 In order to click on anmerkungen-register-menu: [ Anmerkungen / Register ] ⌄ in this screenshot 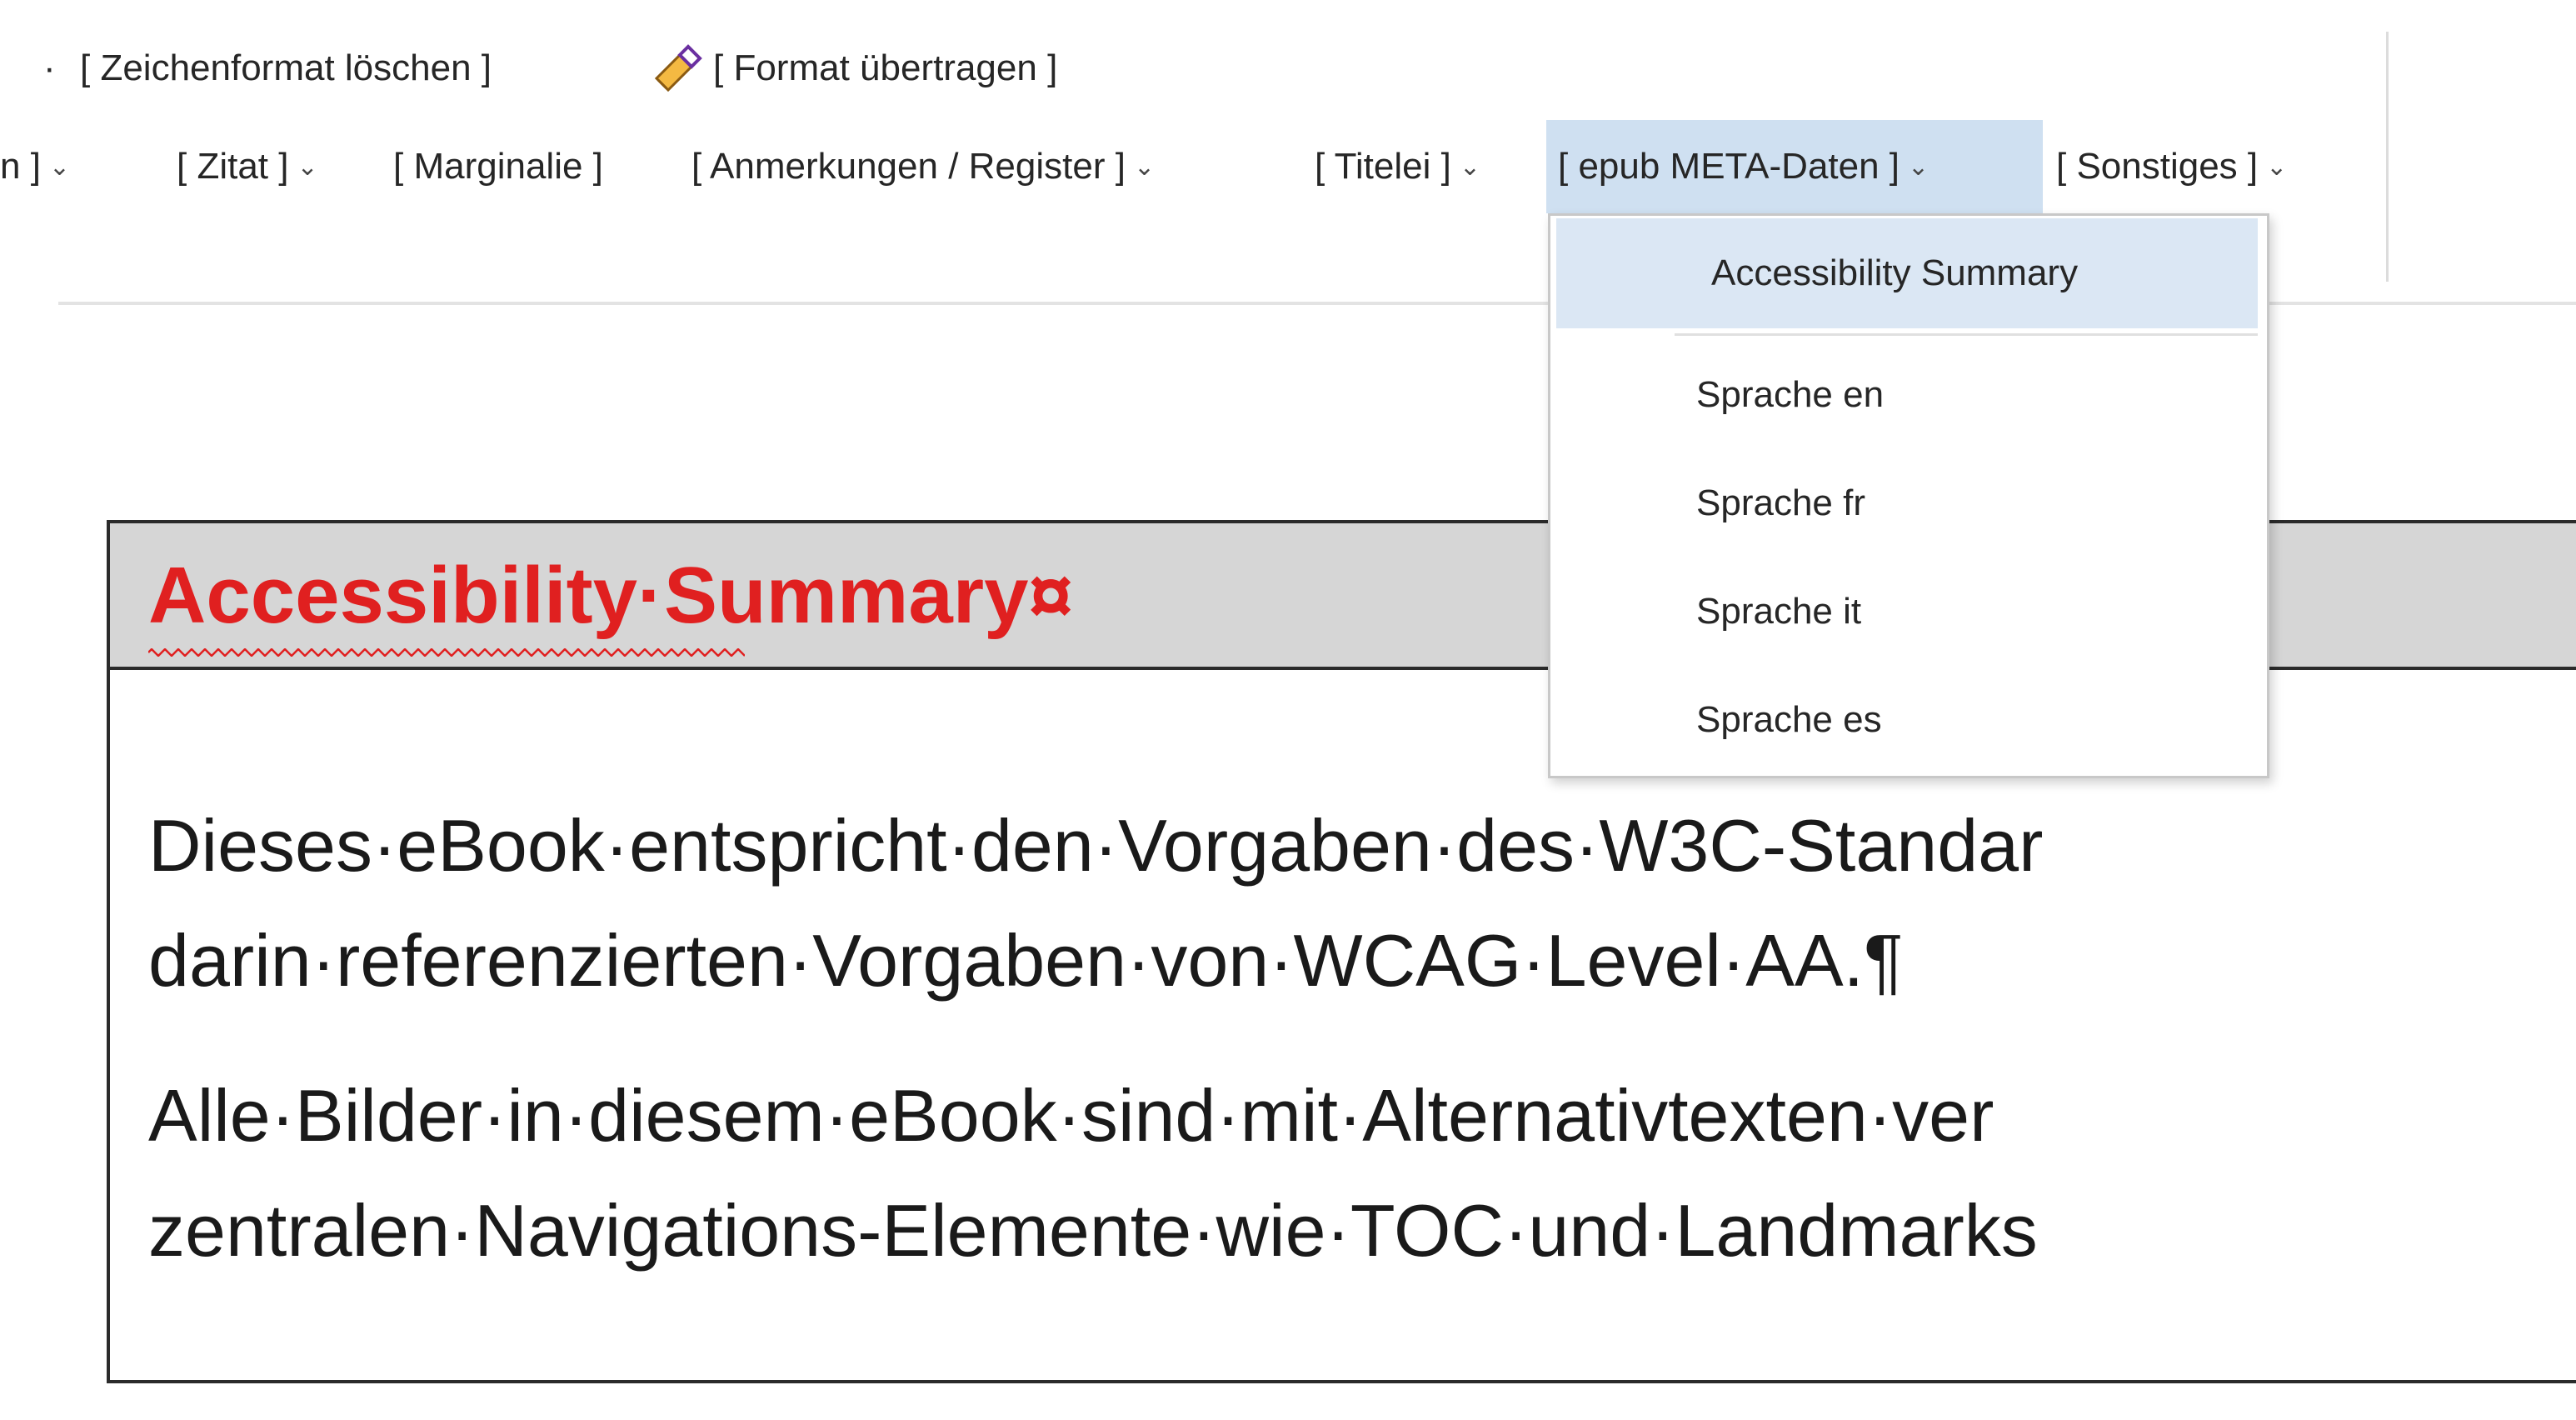, I will do `click(923, 166)`.